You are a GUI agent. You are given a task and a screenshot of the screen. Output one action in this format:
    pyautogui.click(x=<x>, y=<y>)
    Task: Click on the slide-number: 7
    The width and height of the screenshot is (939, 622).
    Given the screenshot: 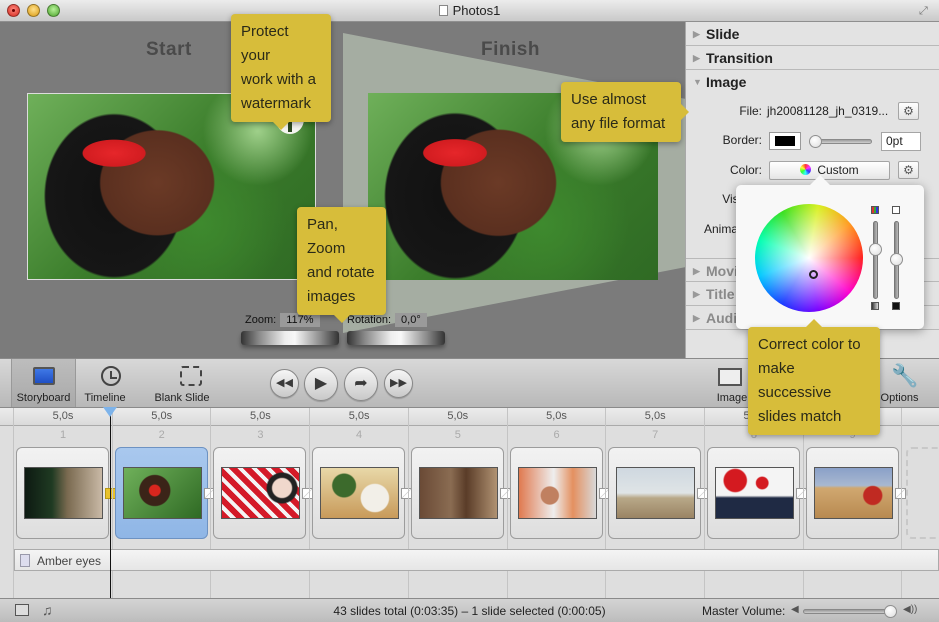 What is the action you would take?
    pyautogui.click(x=655, y=435)
    